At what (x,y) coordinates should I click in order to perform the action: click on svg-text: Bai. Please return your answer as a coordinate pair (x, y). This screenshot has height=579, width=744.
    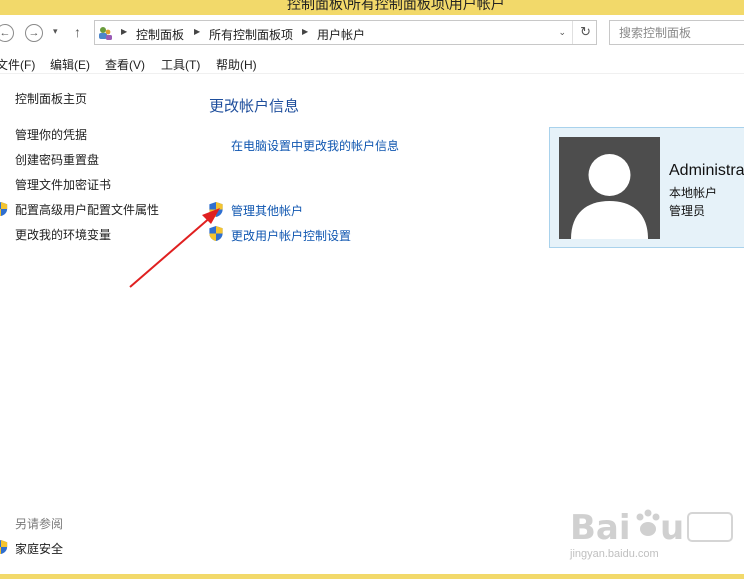
    Looking at the image, I should click on (600, 528).